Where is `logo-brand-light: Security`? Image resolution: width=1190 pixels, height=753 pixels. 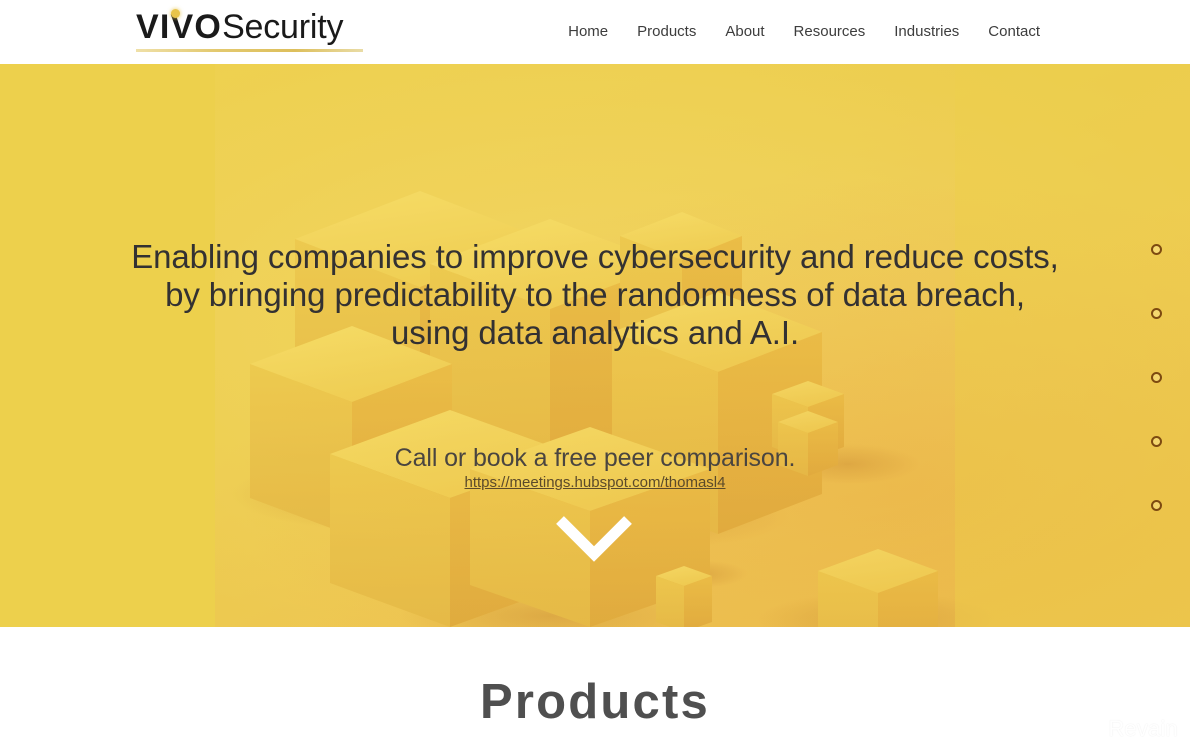 logo-brand-light: Security is located at coordinates (283, 27).